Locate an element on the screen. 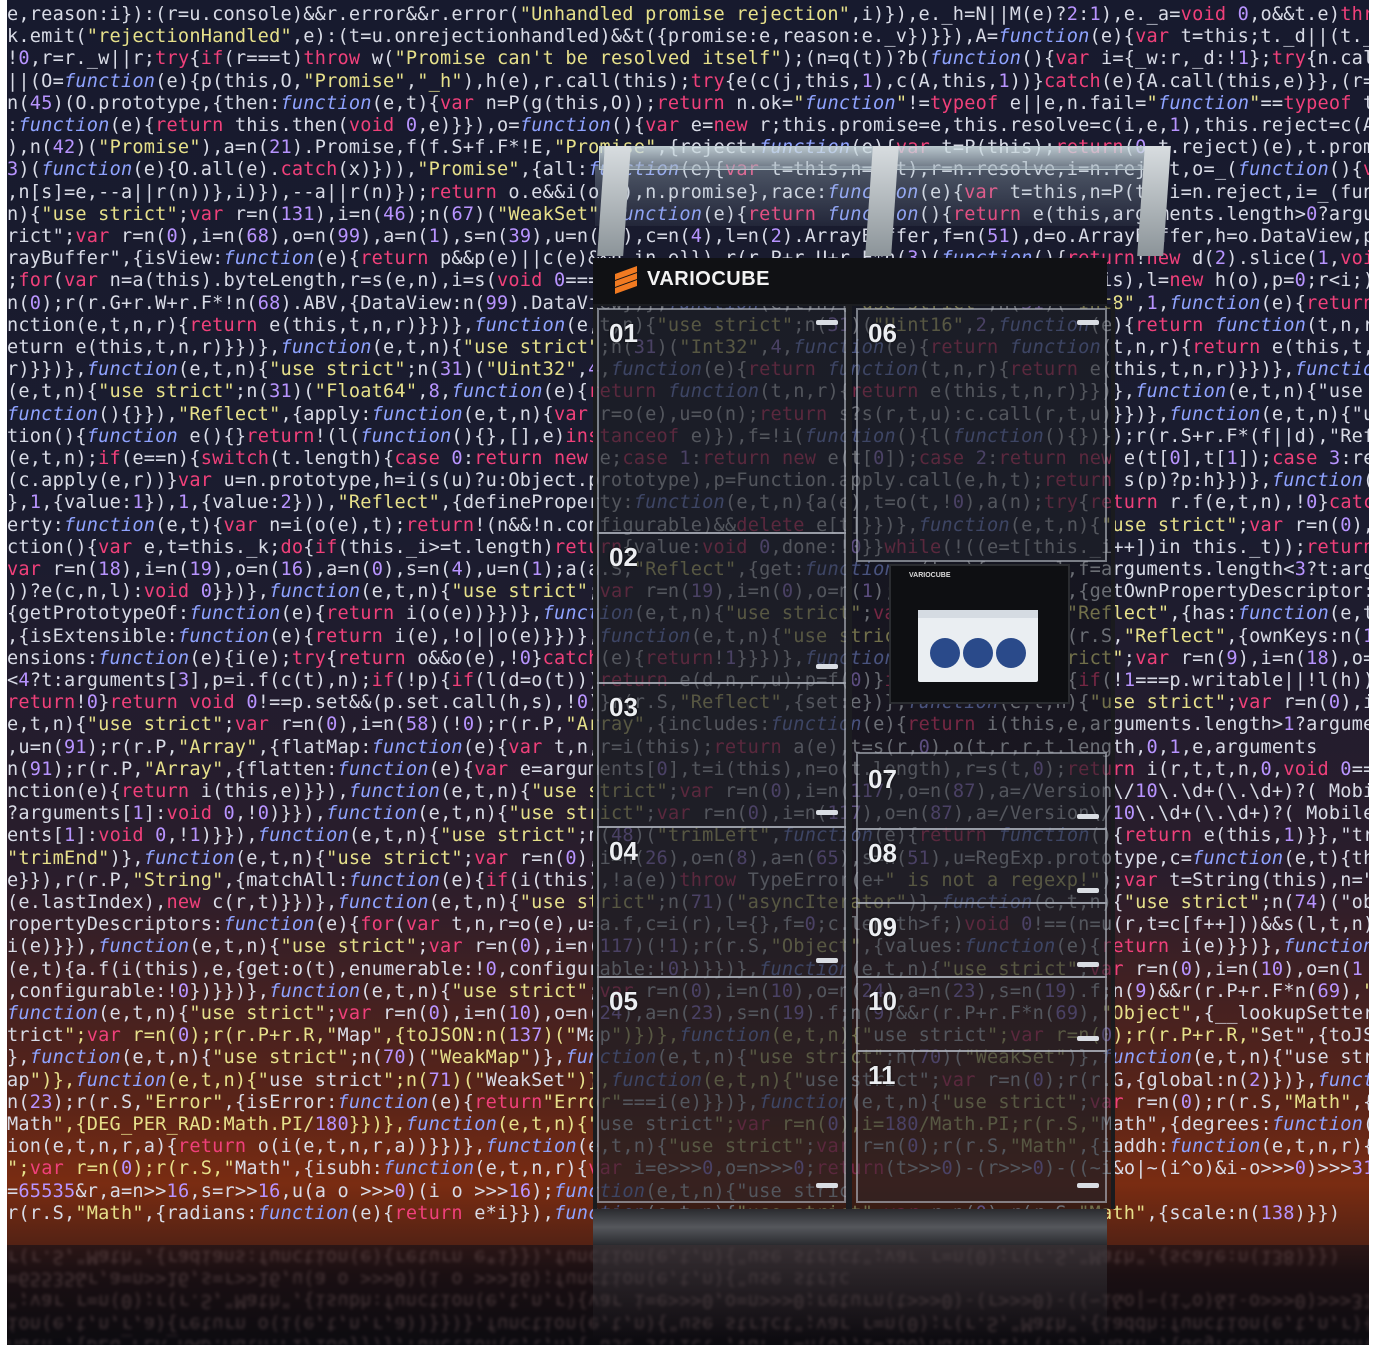 The height and width of the screenshot is (1352, 1375). locker-door-09: 09 is located at coordinates (981, 940).